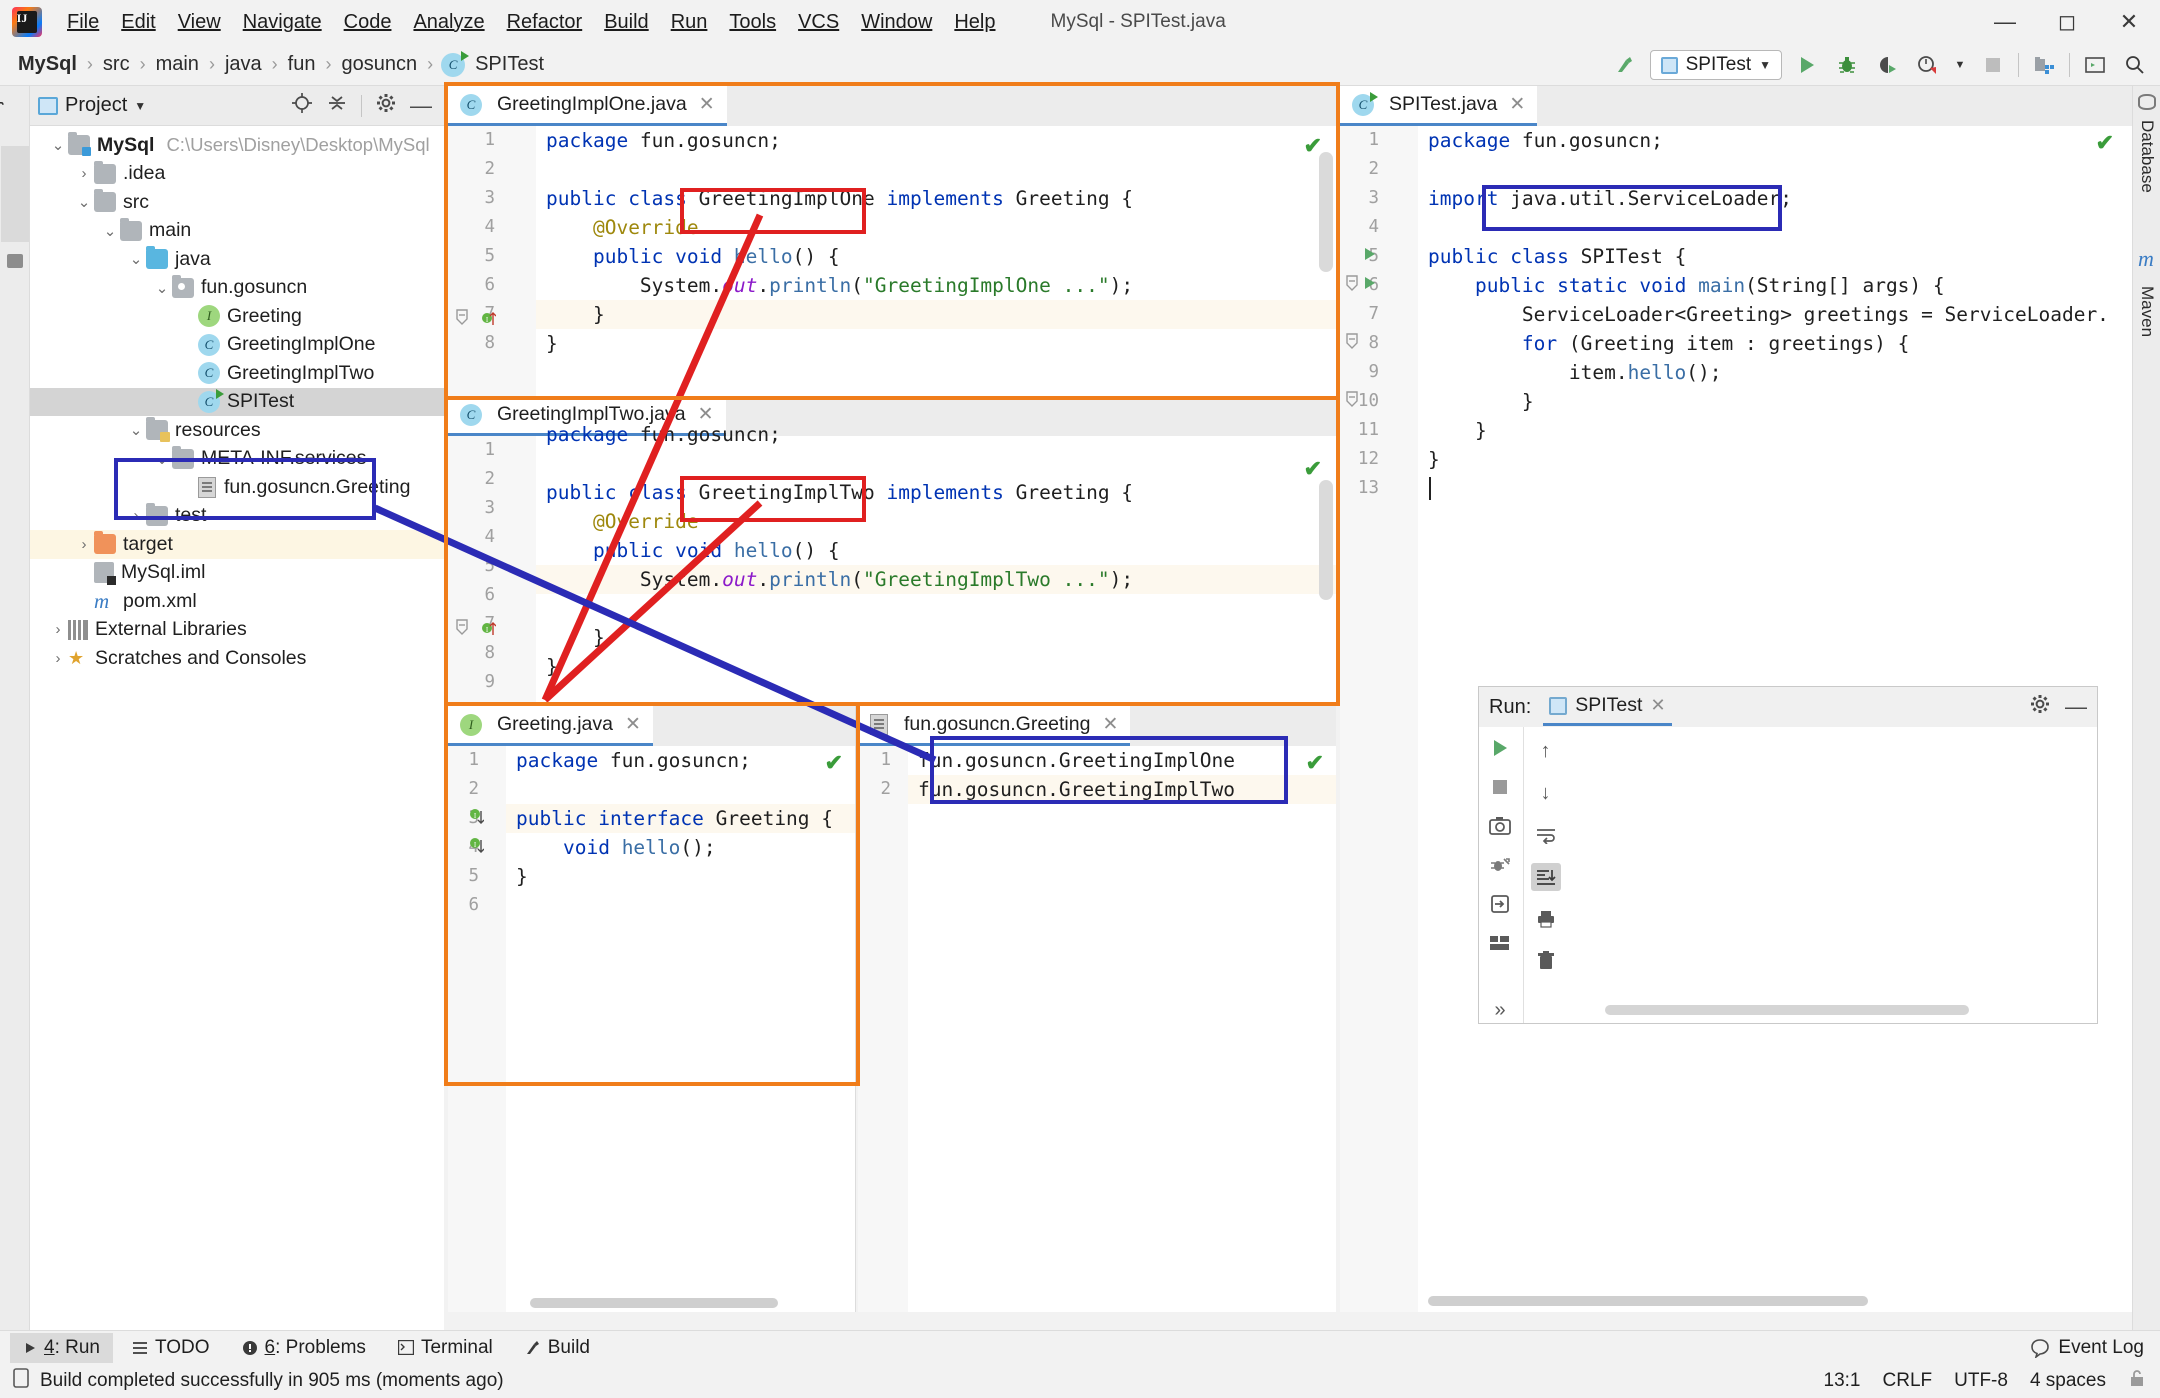  I want to click on console-horizontal-scrollbar, so click(1787, 1010).